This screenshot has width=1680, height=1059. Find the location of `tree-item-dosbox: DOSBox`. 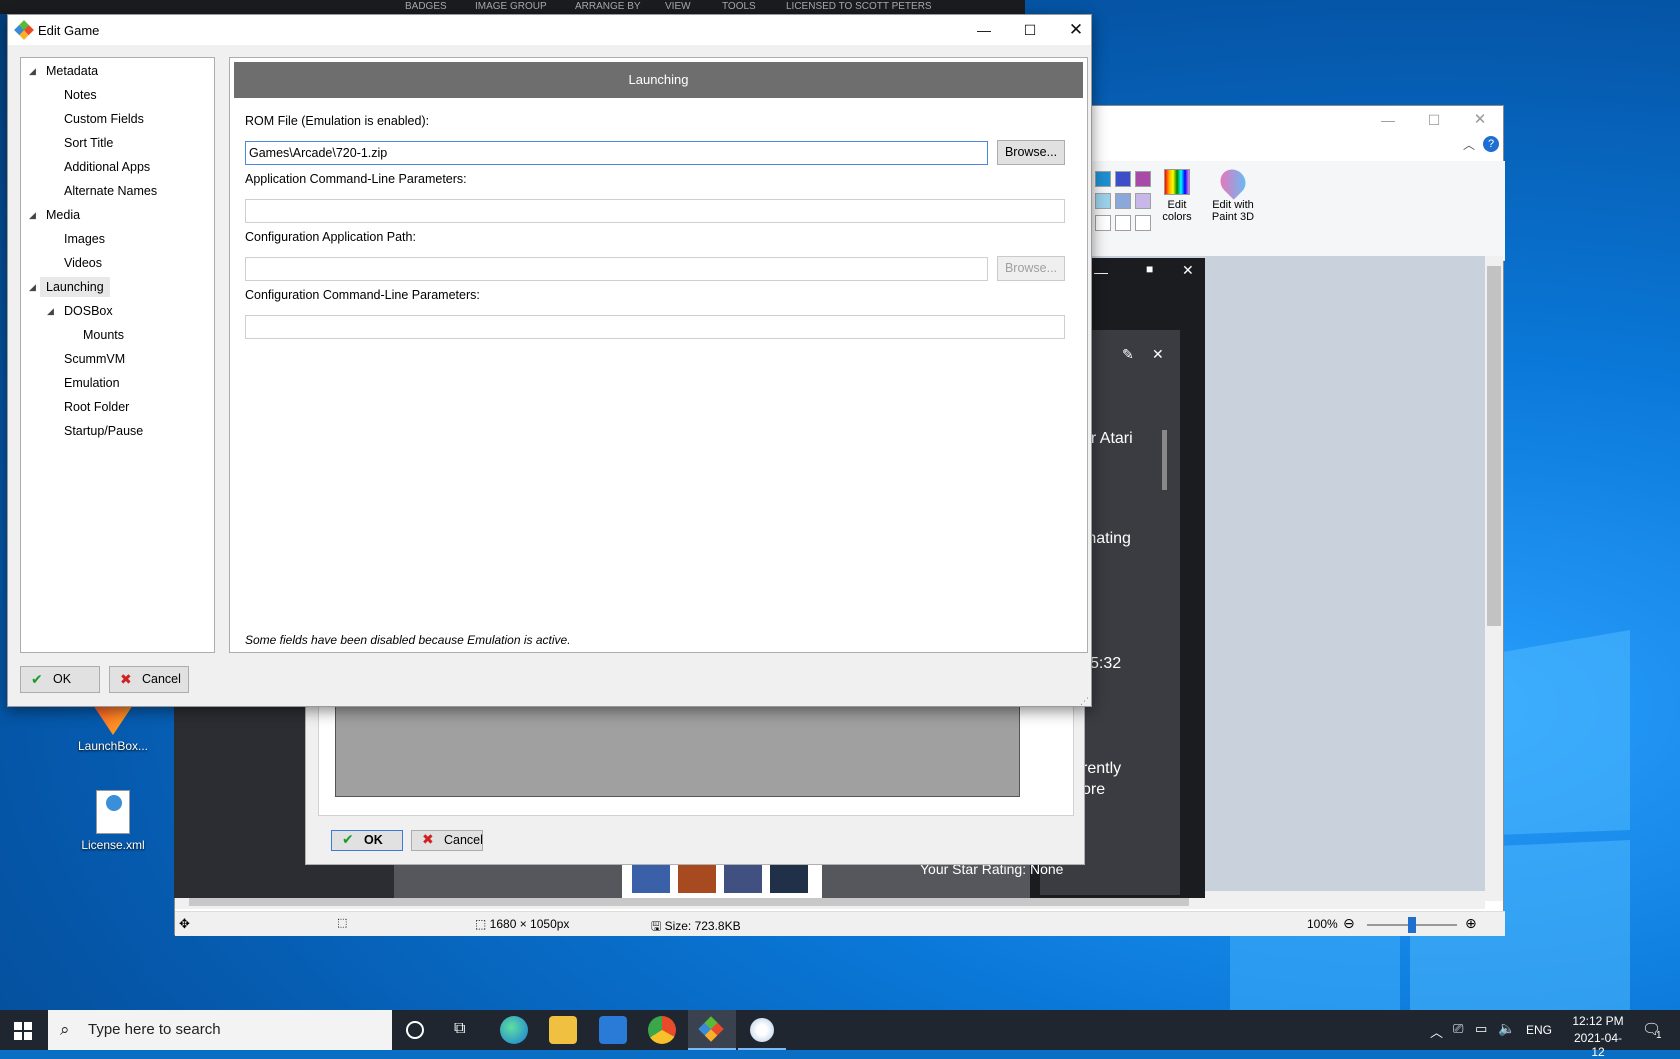

tree-item-dosbox: DOSBox is located at coordinates (88, 311).